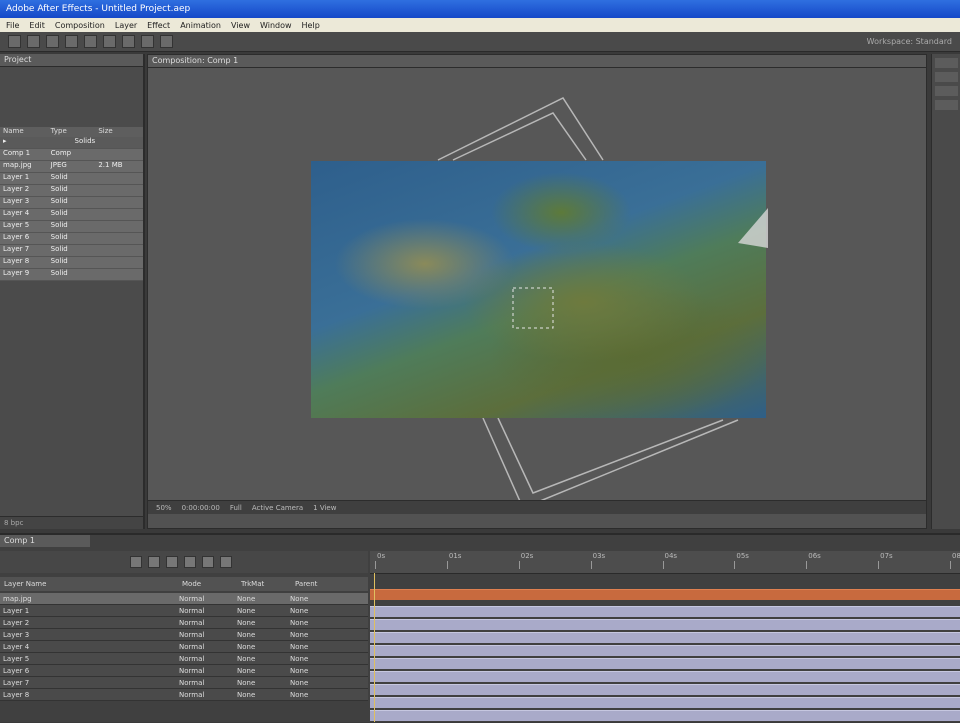 The height and width of the screenshot is (723, 960). I want to click on menu-file: File, so click(12, 25).